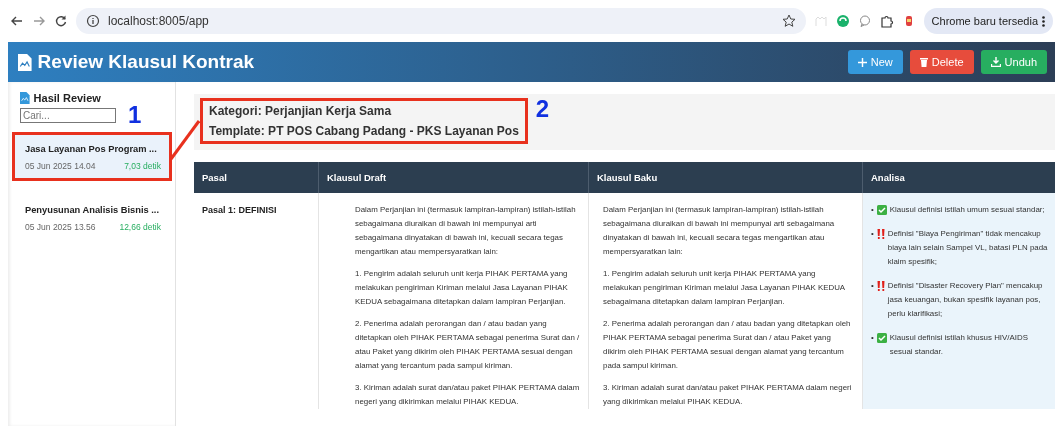  I want to click on column-header: Analisa, so click(959, 177).